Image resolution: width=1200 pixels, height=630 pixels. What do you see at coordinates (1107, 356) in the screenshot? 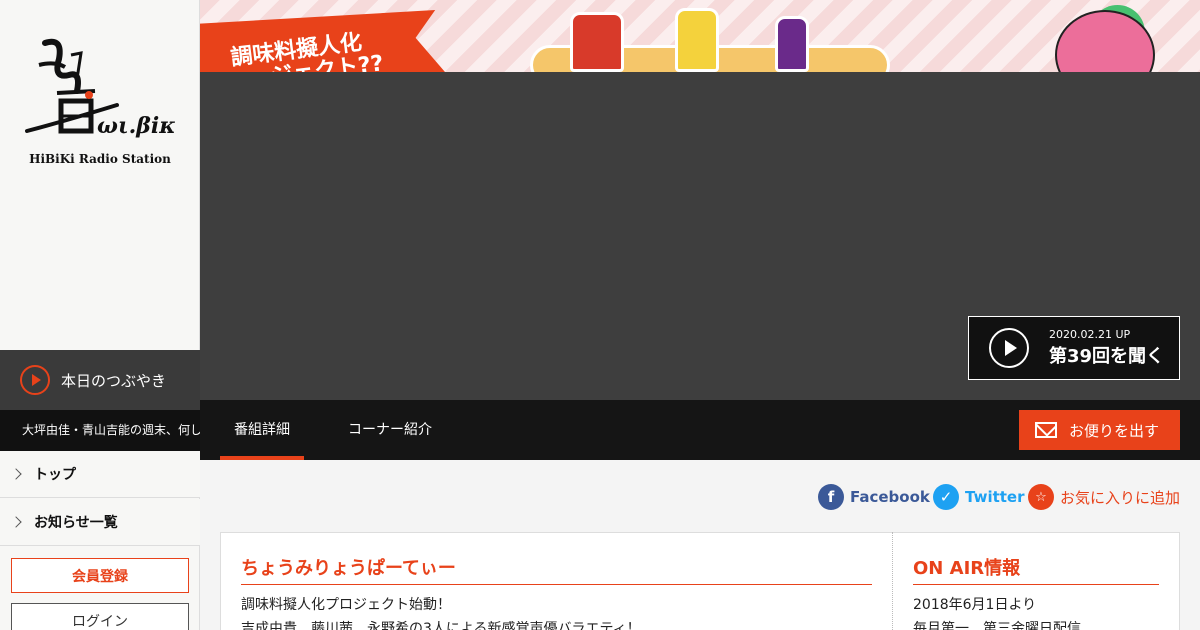
I see `episode-label: 第39回を聞く` at bounding box center [1107, 356].